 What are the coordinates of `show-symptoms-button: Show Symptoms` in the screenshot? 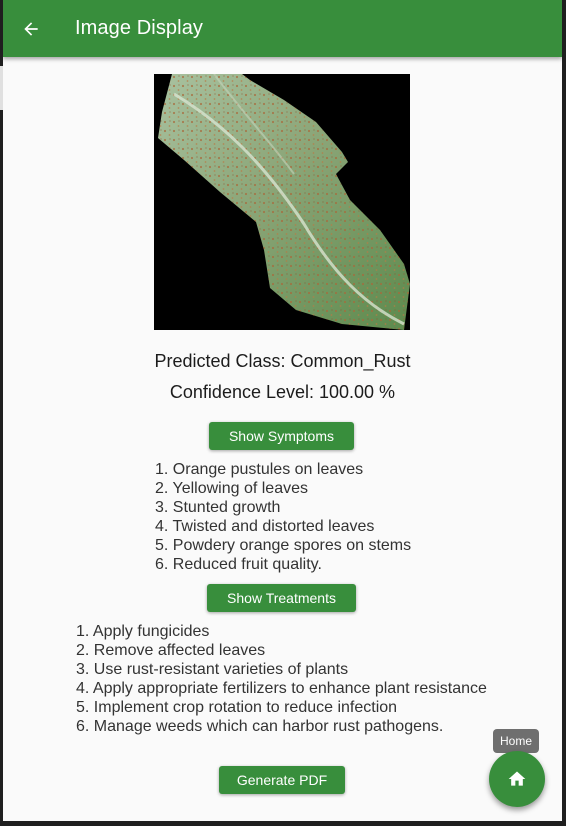 It's located at (281, 436).